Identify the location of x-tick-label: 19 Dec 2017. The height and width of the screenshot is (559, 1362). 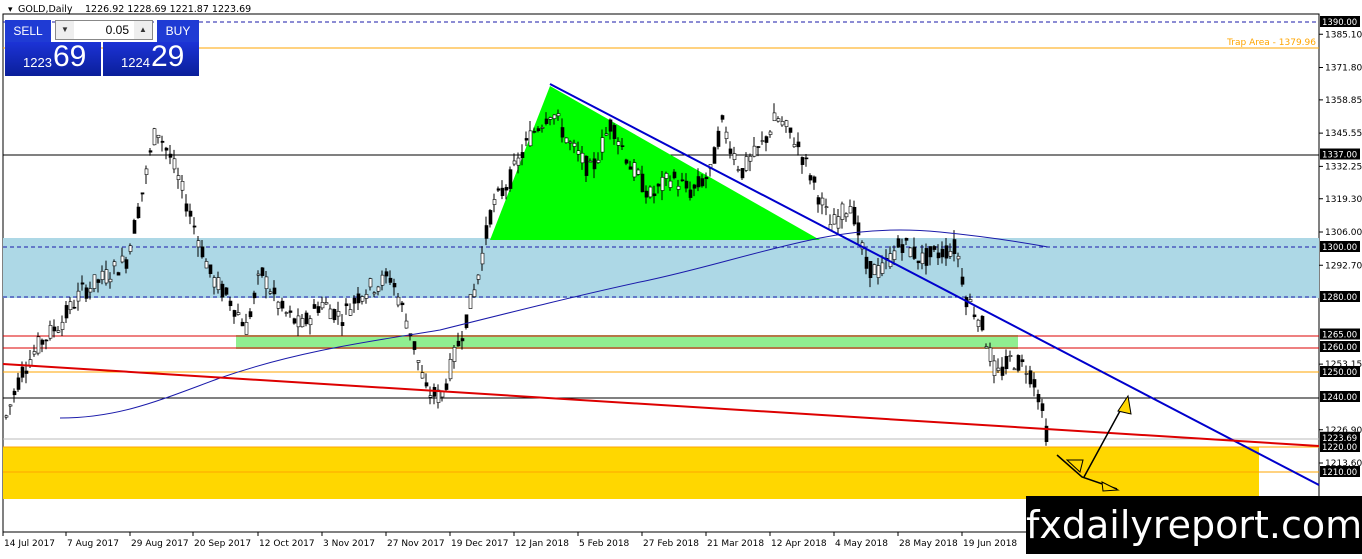
(480, 544).